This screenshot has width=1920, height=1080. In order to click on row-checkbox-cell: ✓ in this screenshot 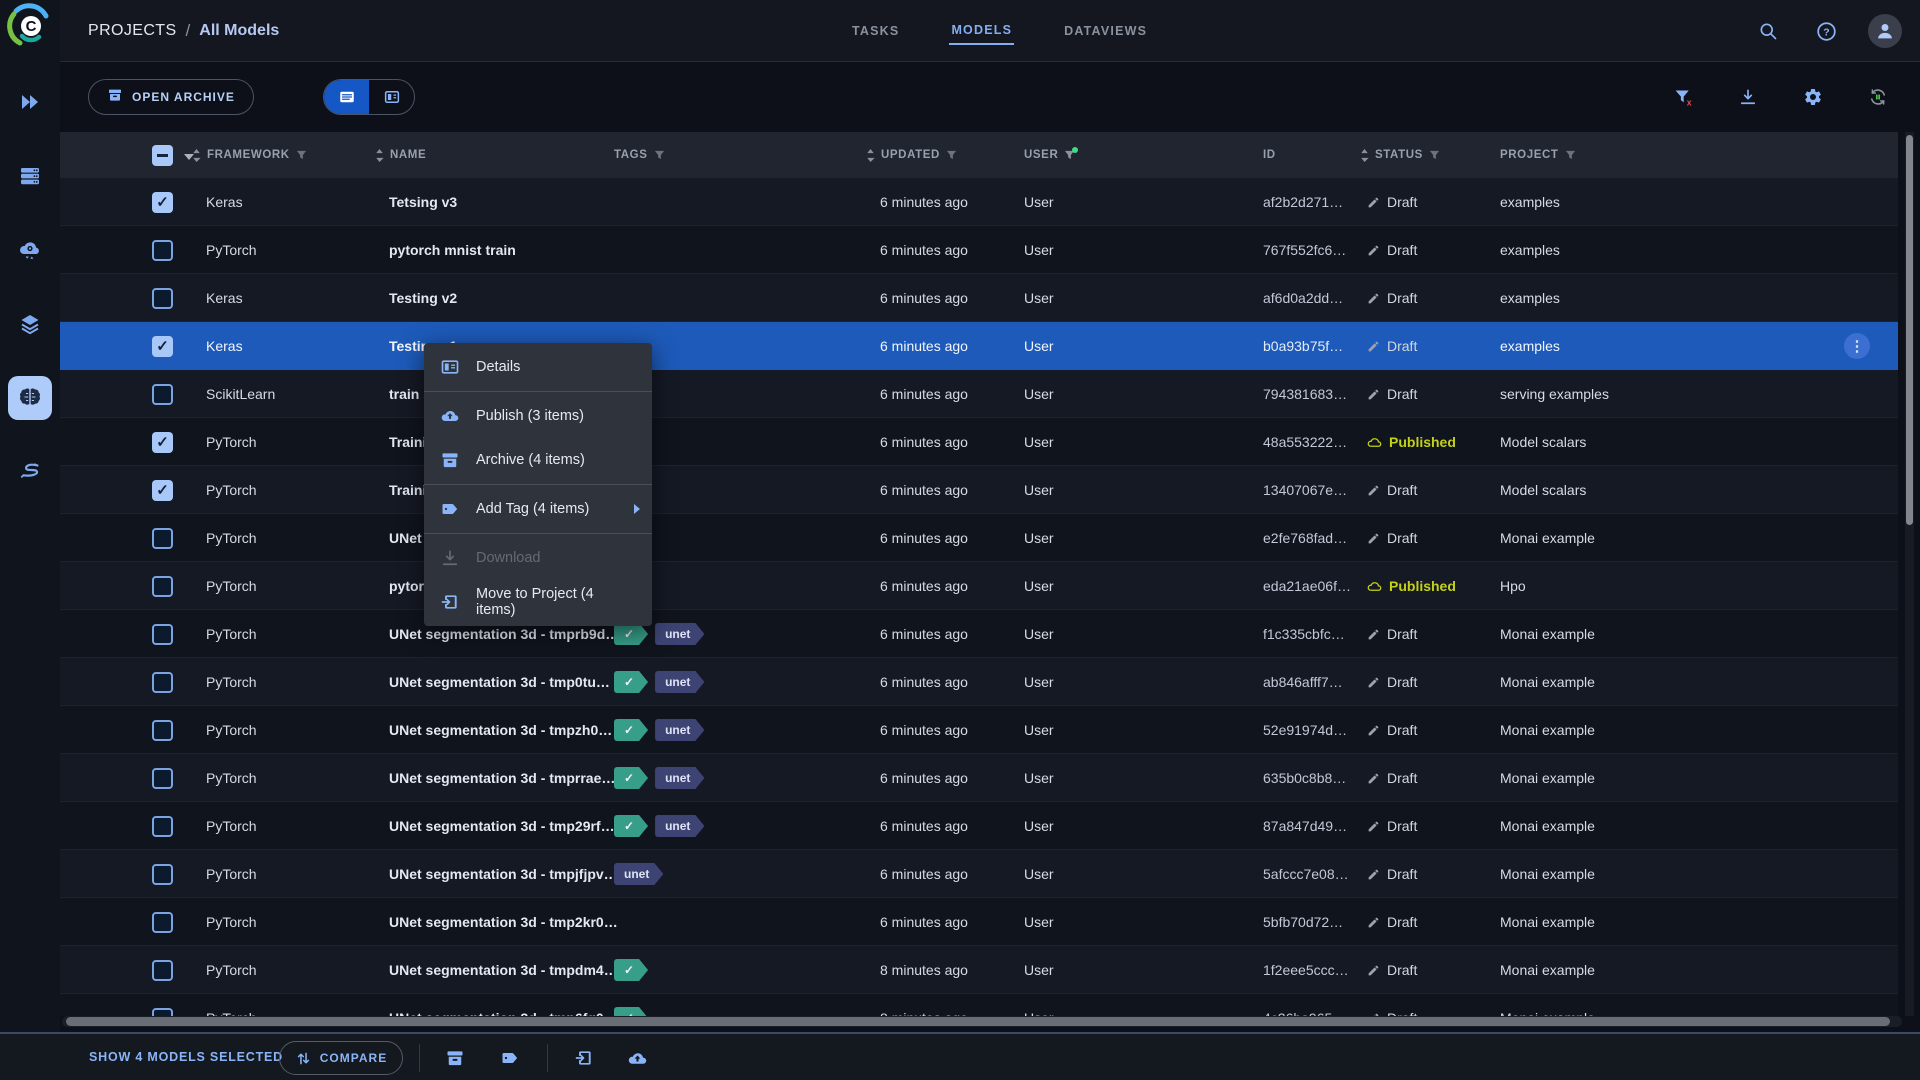, I will do `click(162, 442)`.